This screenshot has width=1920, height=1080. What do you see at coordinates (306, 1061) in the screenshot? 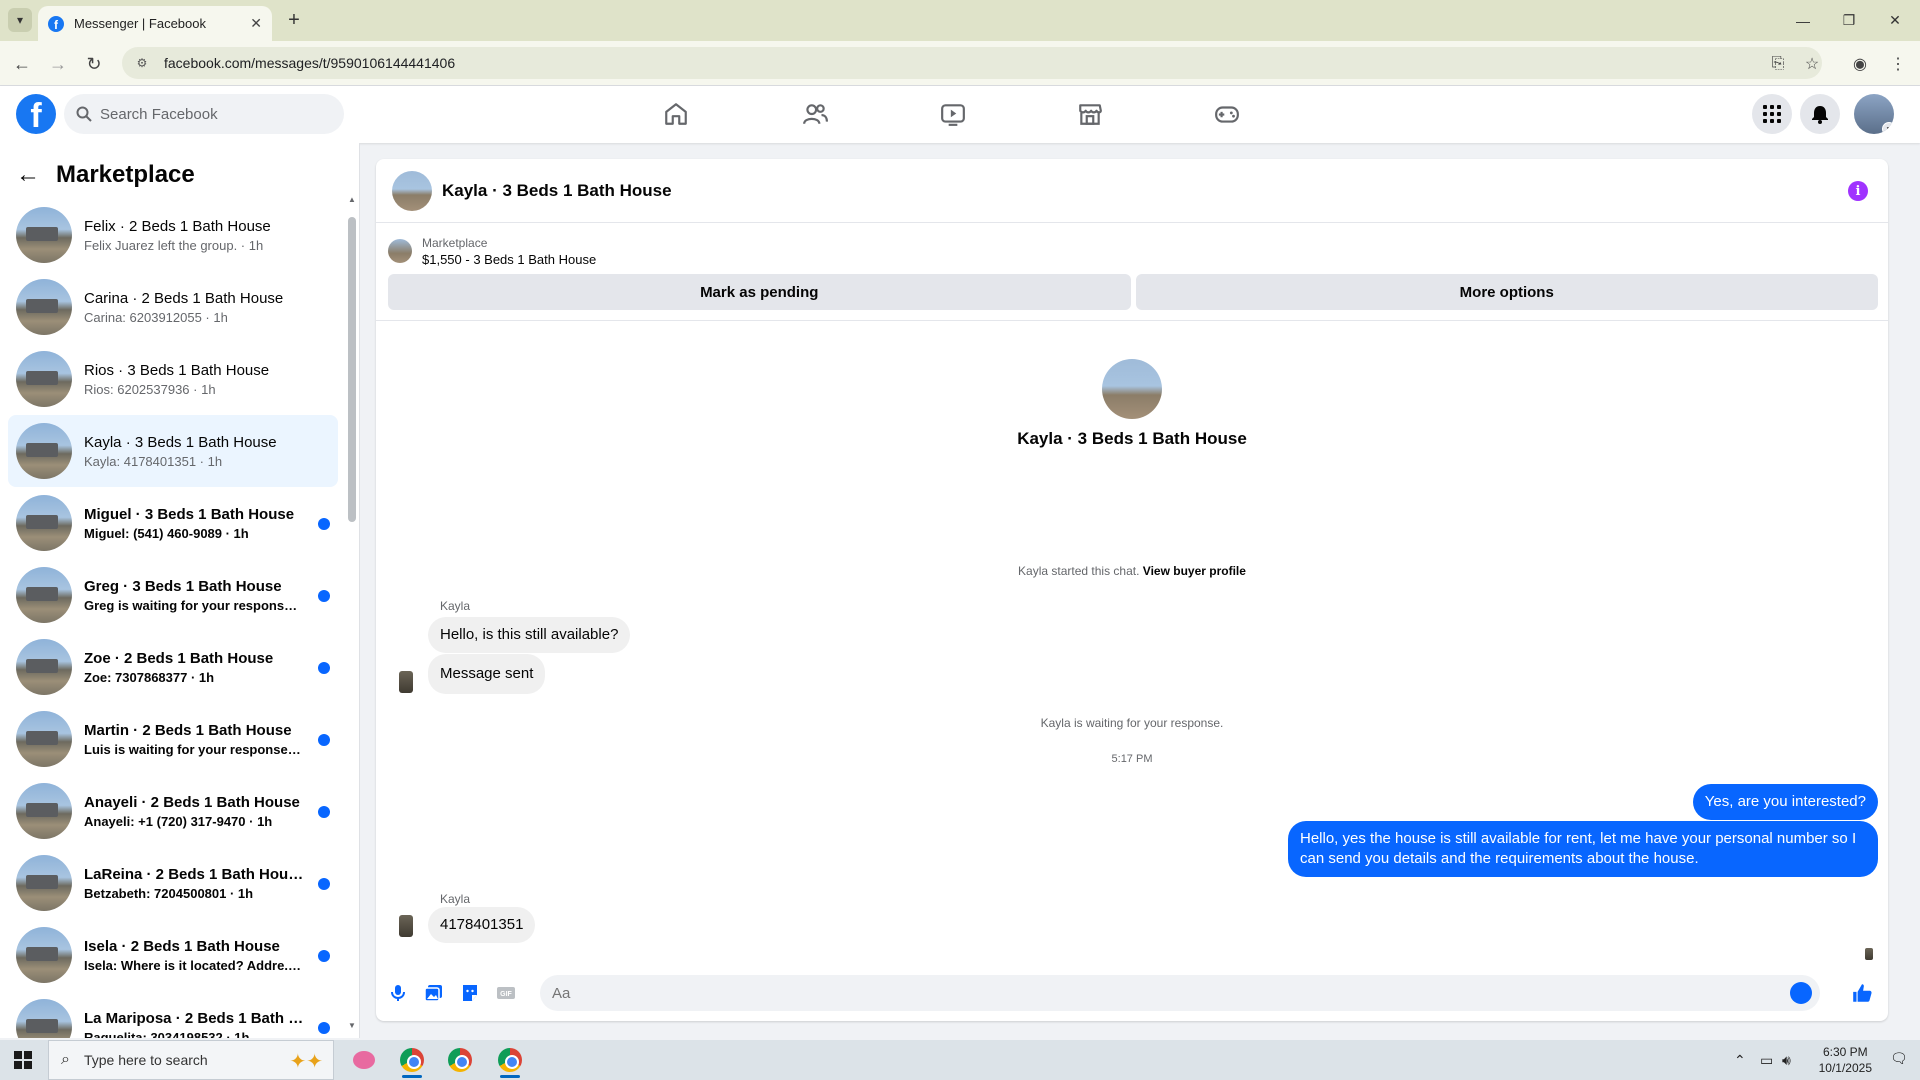
I see `search-highlight-icon: ✦✦` at bounding box center [306, 1061].